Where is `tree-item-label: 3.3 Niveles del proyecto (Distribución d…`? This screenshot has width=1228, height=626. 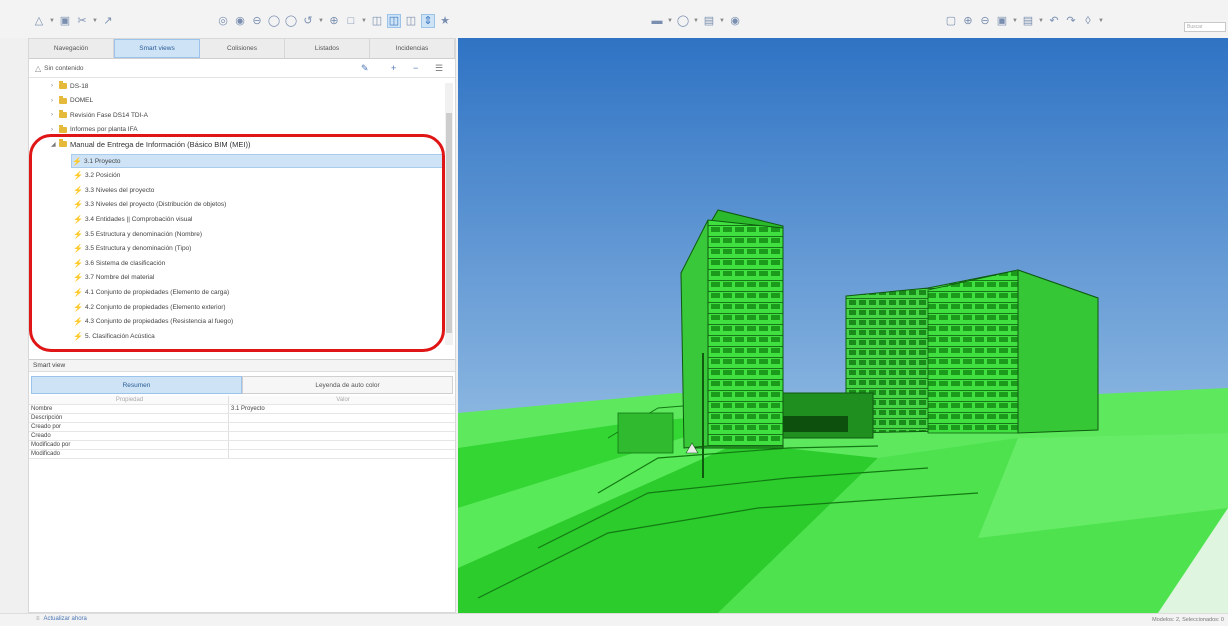
tree-item-label: 3.3 Niveles del proyecto (Distribución d… is located at coordinates (156, 205).